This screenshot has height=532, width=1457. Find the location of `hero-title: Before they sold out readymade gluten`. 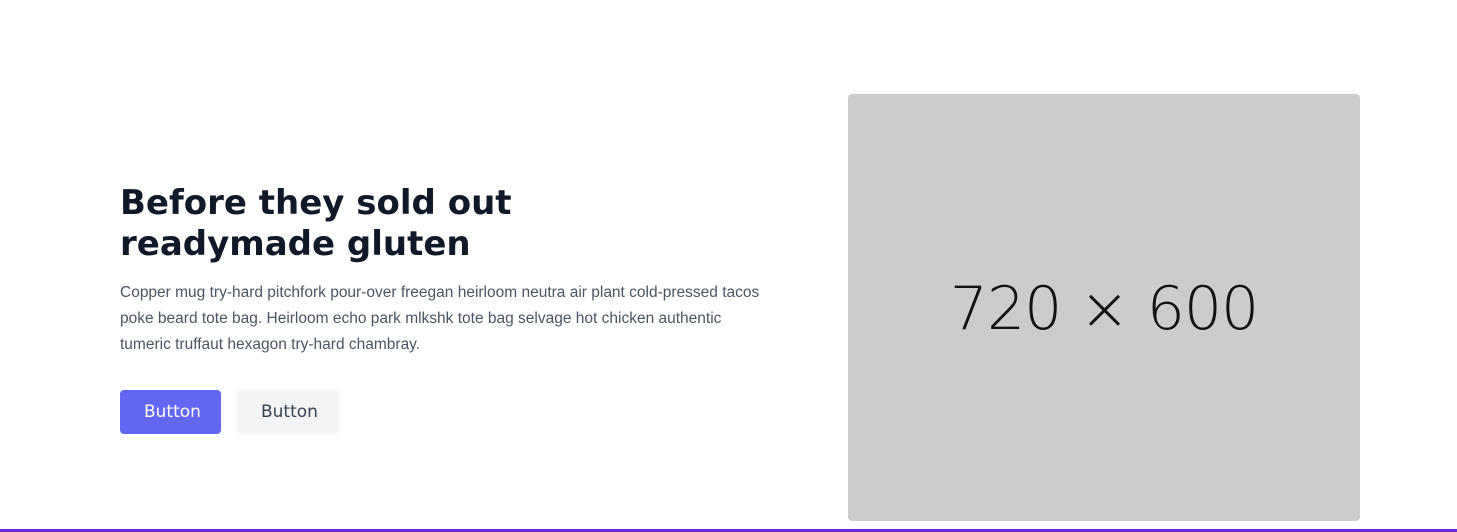

hero-title: Before they sold out readymade gluten is located at coordinates (440, 224).